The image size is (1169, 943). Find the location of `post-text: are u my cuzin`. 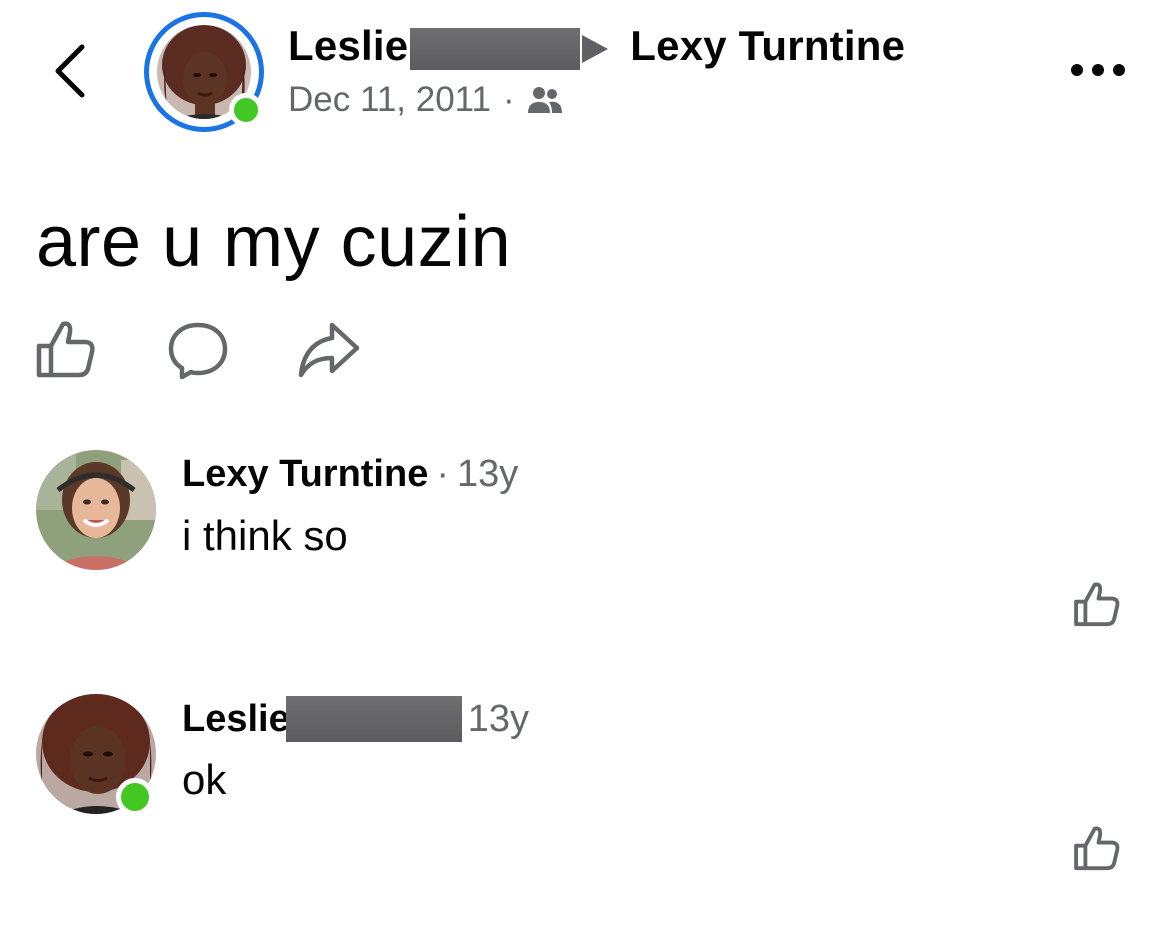

post-text: are u my cuzin is located at coordinates (274, 242).